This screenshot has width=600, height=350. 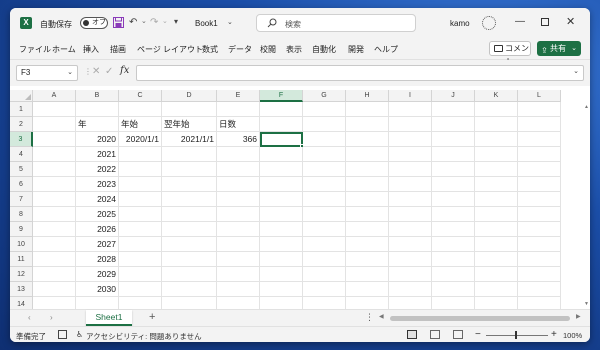 What do you see at coordinates (268, 49) in the screenshot?
I see `tab-review: 校閲` at bounding box center [268, 49].